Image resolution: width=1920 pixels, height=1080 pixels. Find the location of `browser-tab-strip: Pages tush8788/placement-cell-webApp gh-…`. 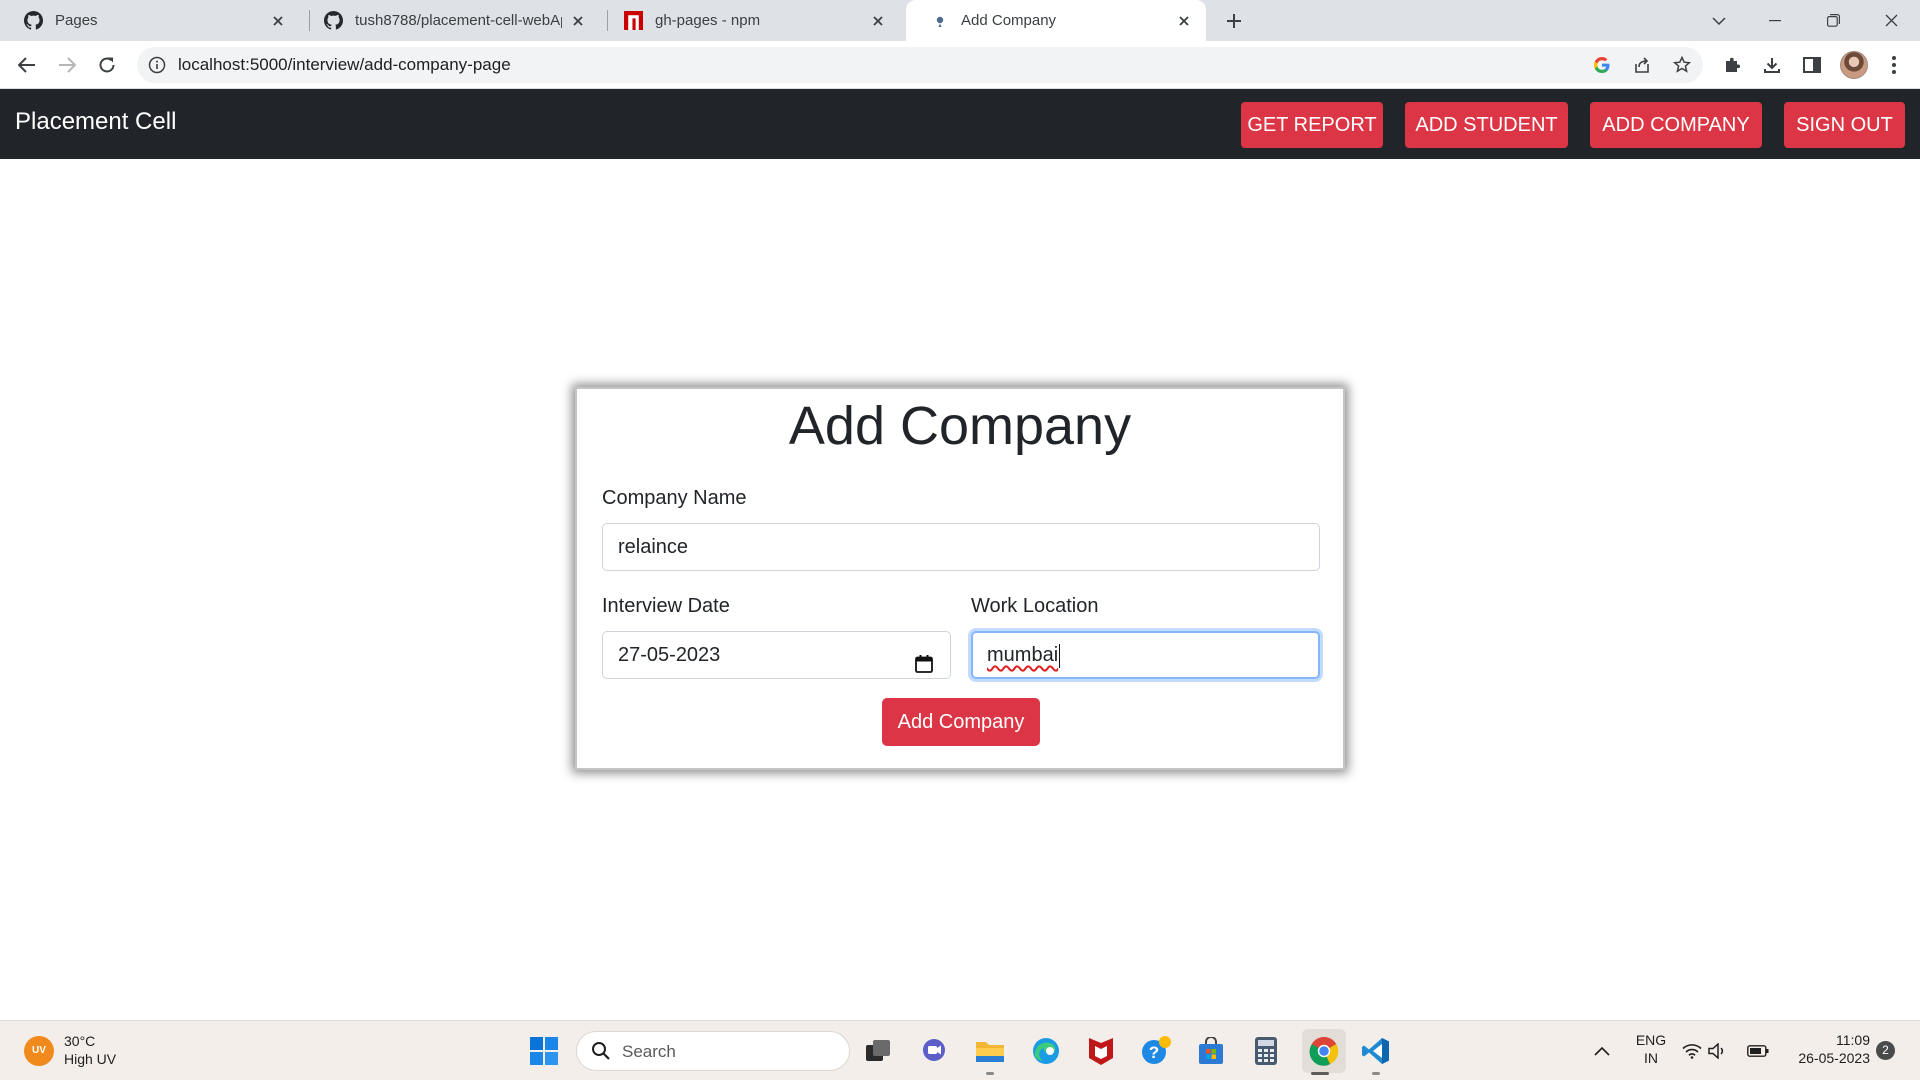

browser-tab-strip: Pages tush8788/placement-cell-webApp gh-… is located at coordinates (960, 20).